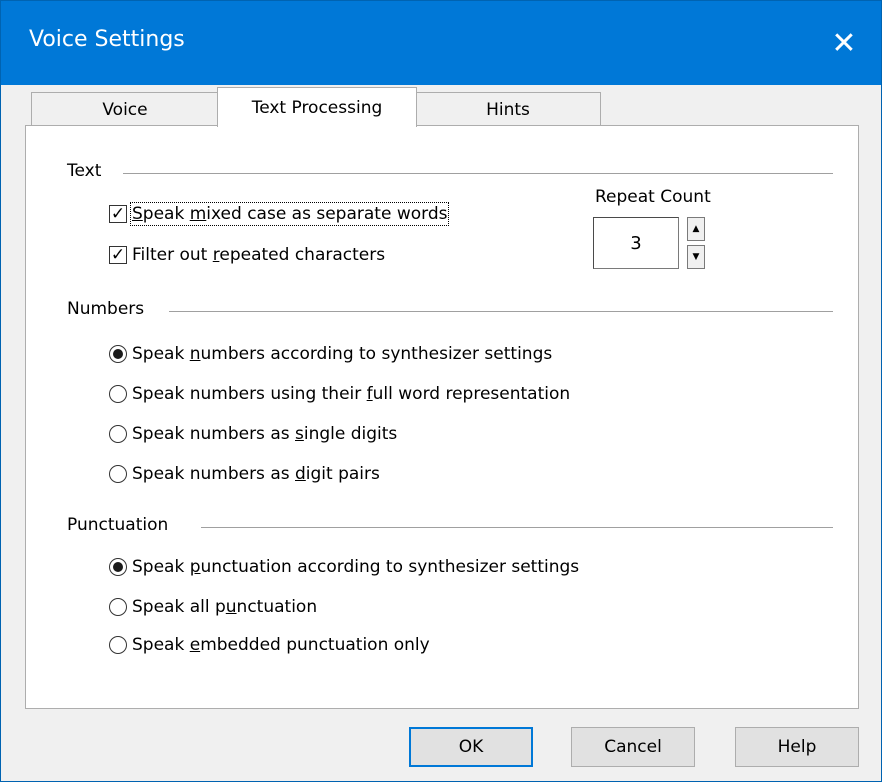 This screenshot has width=882, height=782. I want to click on close-icon: ✕, so click(844, 43).